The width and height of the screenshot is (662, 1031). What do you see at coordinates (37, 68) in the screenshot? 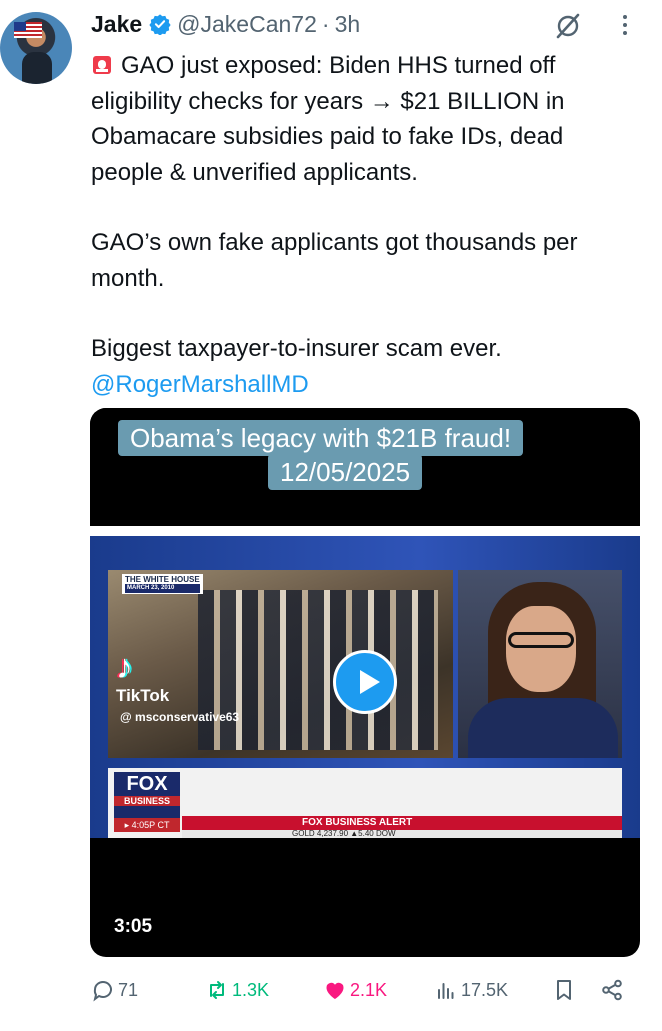
I see `avatar-figure` at bounding box center [37, 68].